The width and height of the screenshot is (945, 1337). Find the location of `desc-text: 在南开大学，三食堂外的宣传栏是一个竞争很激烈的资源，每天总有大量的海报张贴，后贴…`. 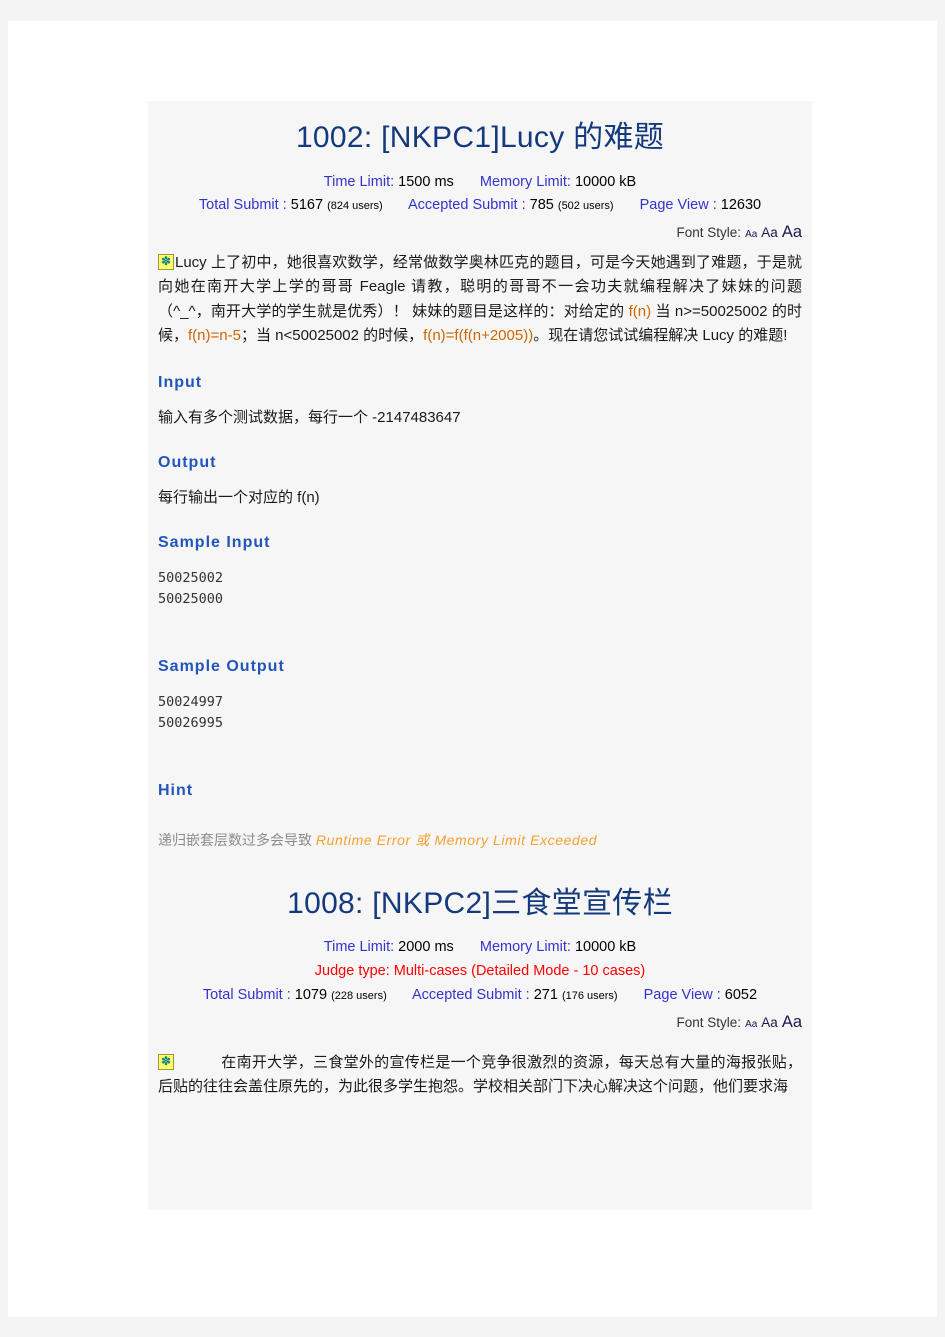

desc-text: 在南开大学，三食堂外的宣传栏是一个竞争很激烈的资源，每天总有大量的海报张贴，后贴… is located at coordinates (480, 1074).